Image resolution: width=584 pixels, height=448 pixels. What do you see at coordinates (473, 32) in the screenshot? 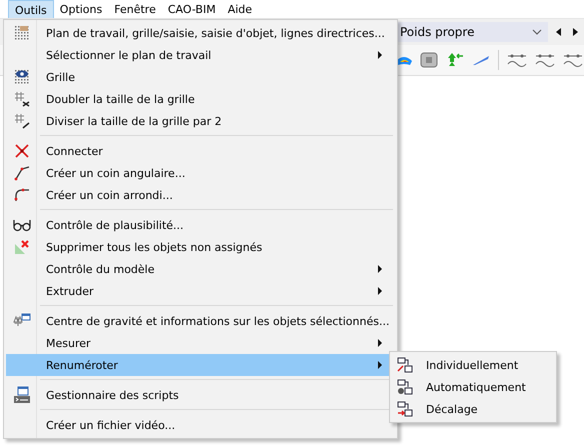
I see `load-case-dropdown: Poids propre` at bounding box center [473, 32].